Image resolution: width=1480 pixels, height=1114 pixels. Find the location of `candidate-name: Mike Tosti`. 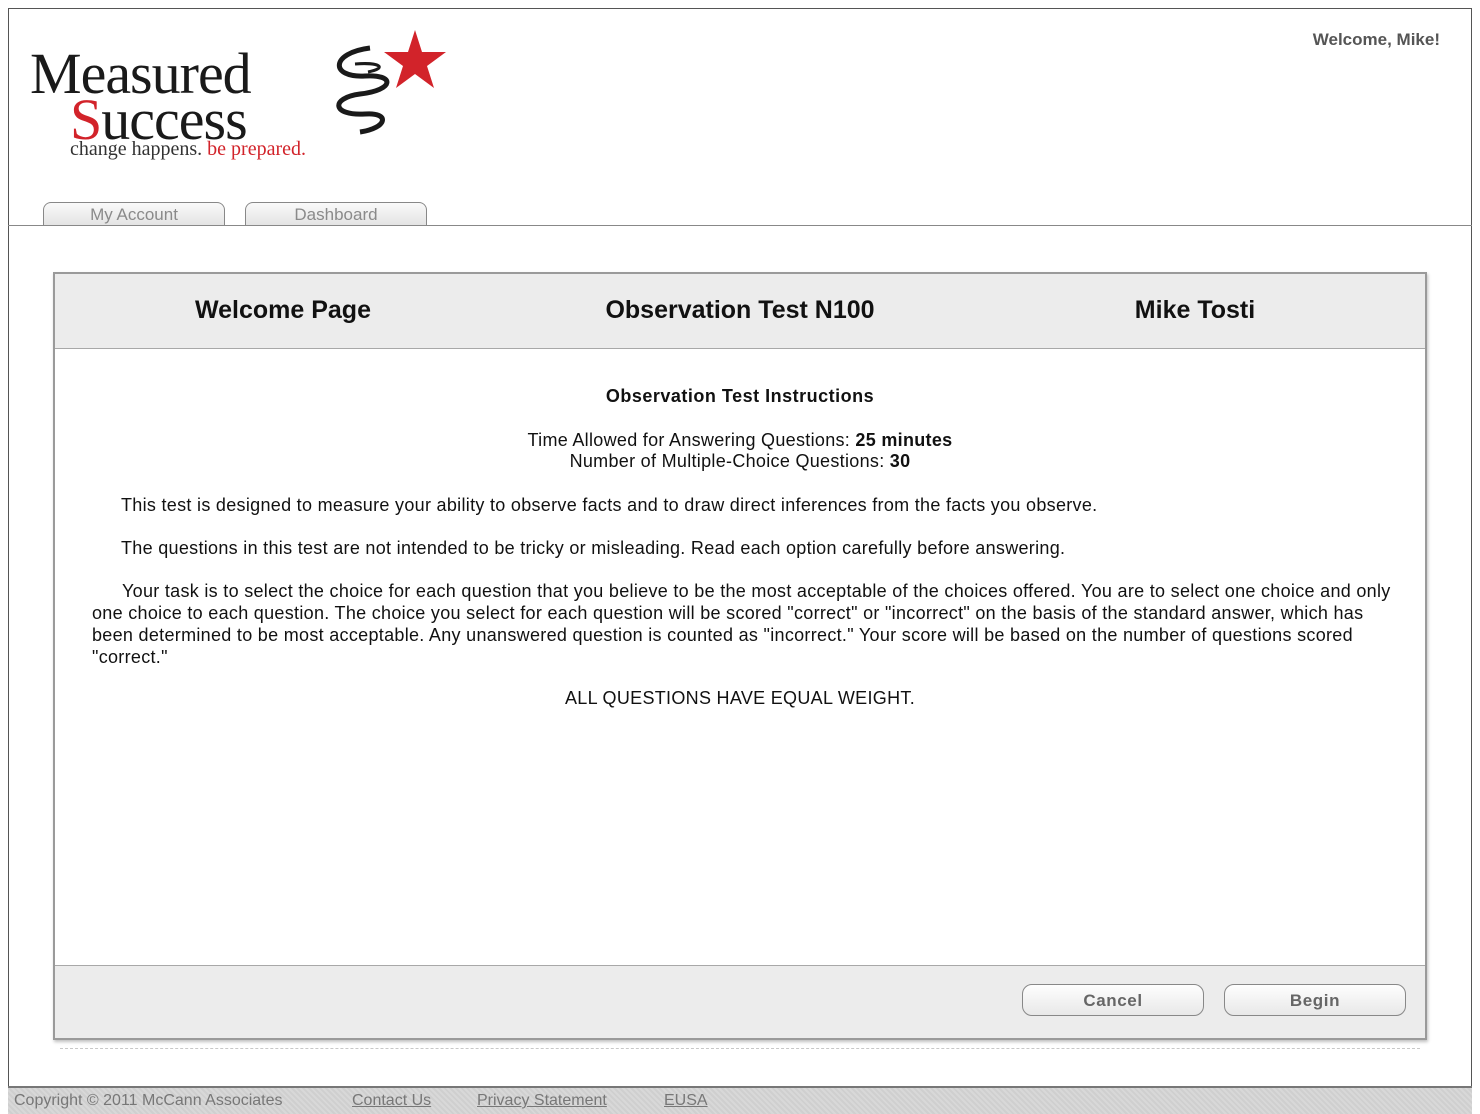

candidate-name: Mike Tosti is located at coordinates (1195, 310).